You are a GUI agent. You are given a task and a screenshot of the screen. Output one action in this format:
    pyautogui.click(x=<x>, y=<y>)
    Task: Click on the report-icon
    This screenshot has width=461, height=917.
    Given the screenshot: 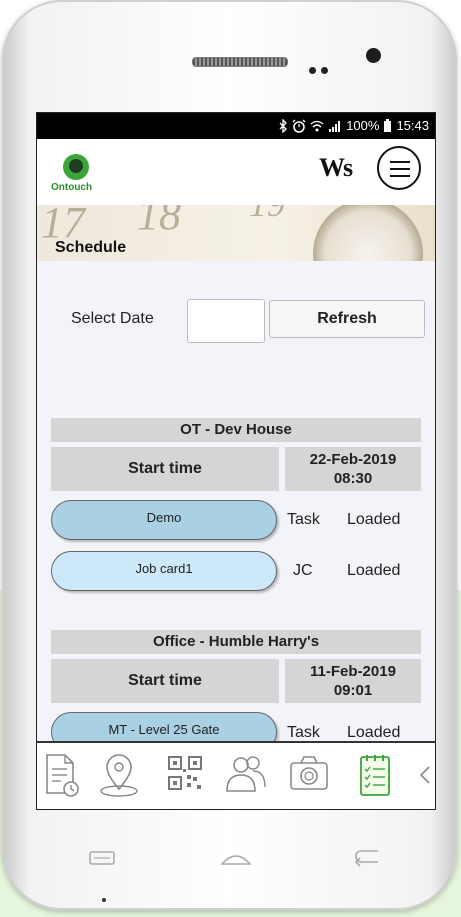 What is the action you would take?
    pyautogui.click(x=61, y=775)
    